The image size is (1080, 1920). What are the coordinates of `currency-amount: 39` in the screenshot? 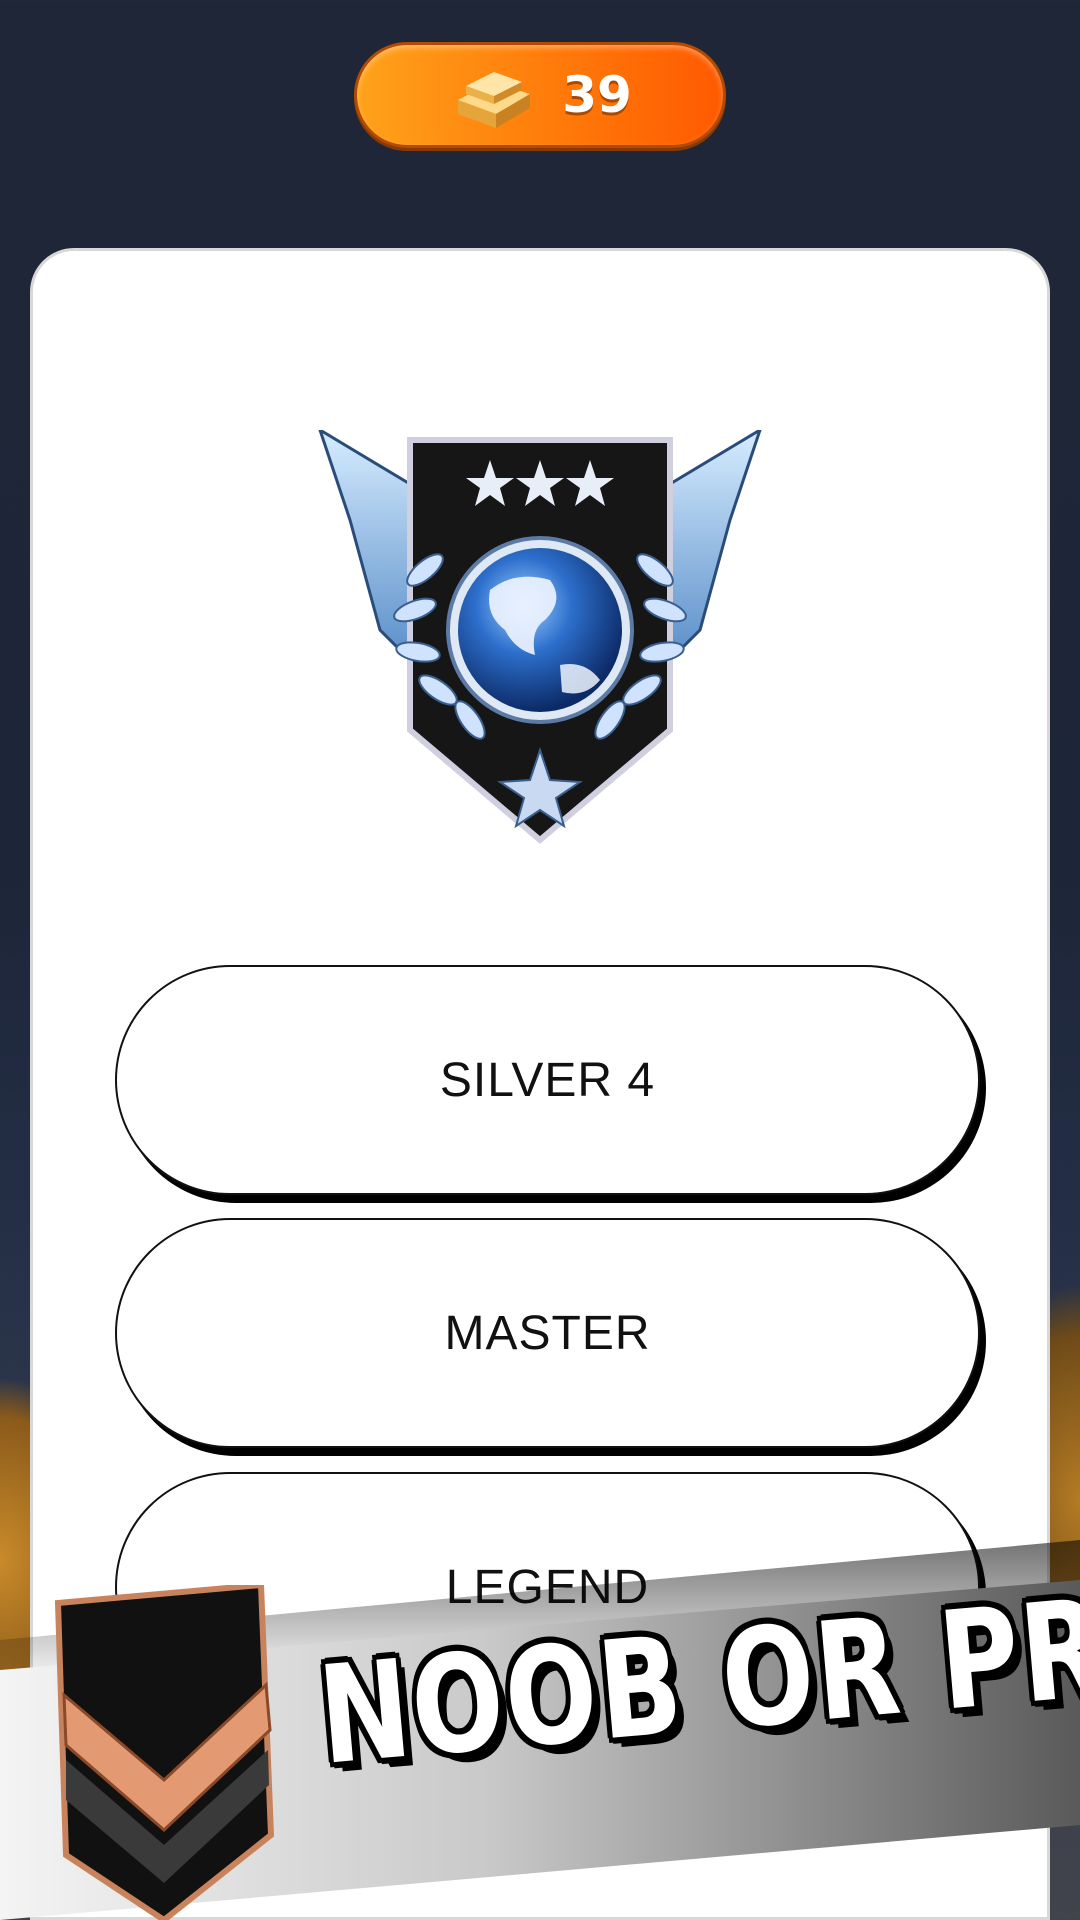 It's located at (597, 95).